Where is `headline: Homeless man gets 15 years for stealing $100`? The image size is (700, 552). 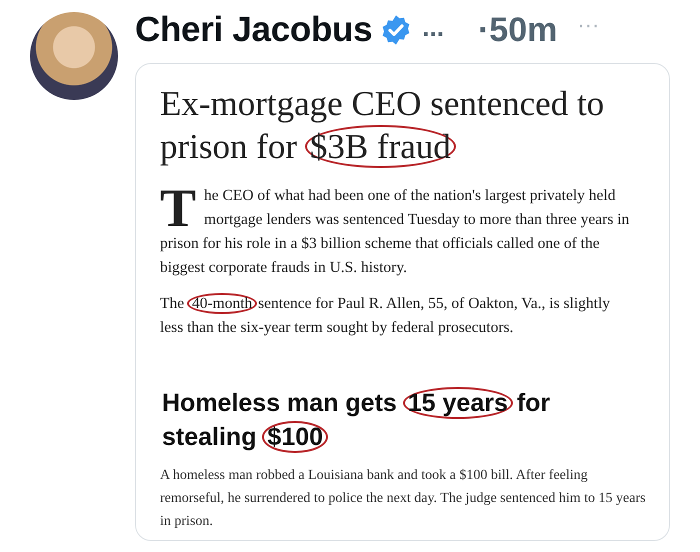
headline: Homeless man gets 15 years for stealing $100 is located at coordinates (356, 420).